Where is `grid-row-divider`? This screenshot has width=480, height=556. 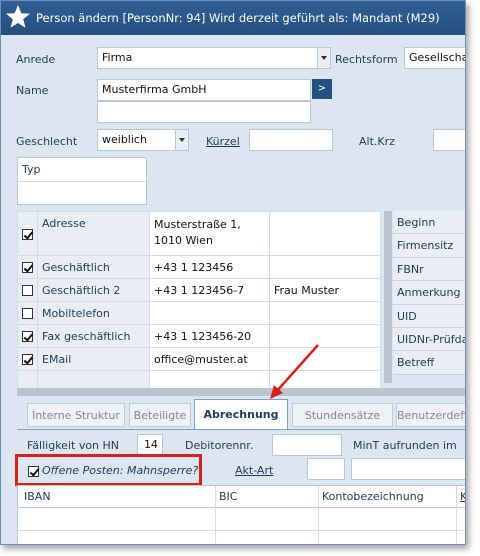
grid-row-divider is located at coordinates (241, 530).